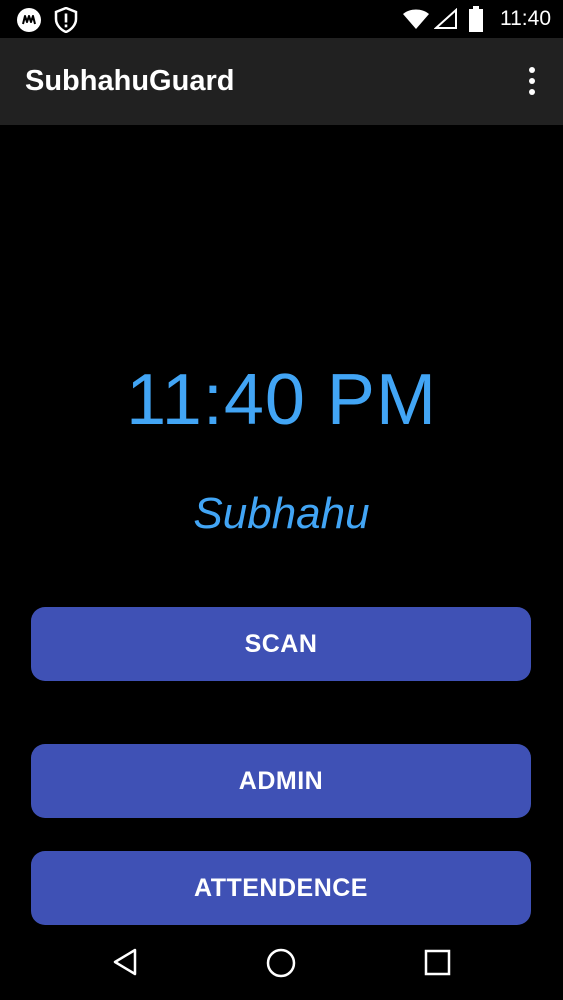 Image resolution: width=563 pixels, height=1000 pixels. What do you see at coordinates (438, 965) in the screenshot?
I see `recents-icon` at bounding box center [438, 965].